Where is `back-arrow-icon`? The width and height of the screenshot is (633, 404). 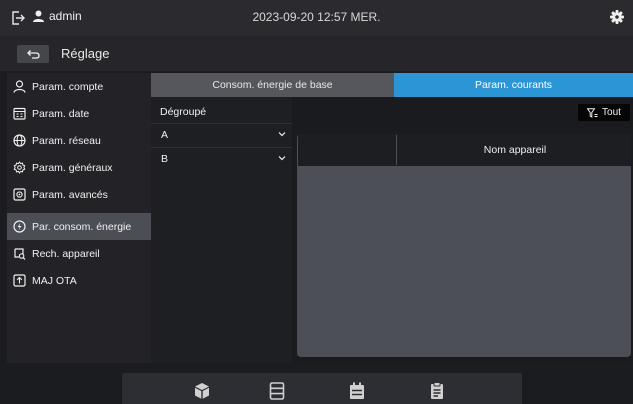
back-arrow-icon is located at coordinates (33, 54).